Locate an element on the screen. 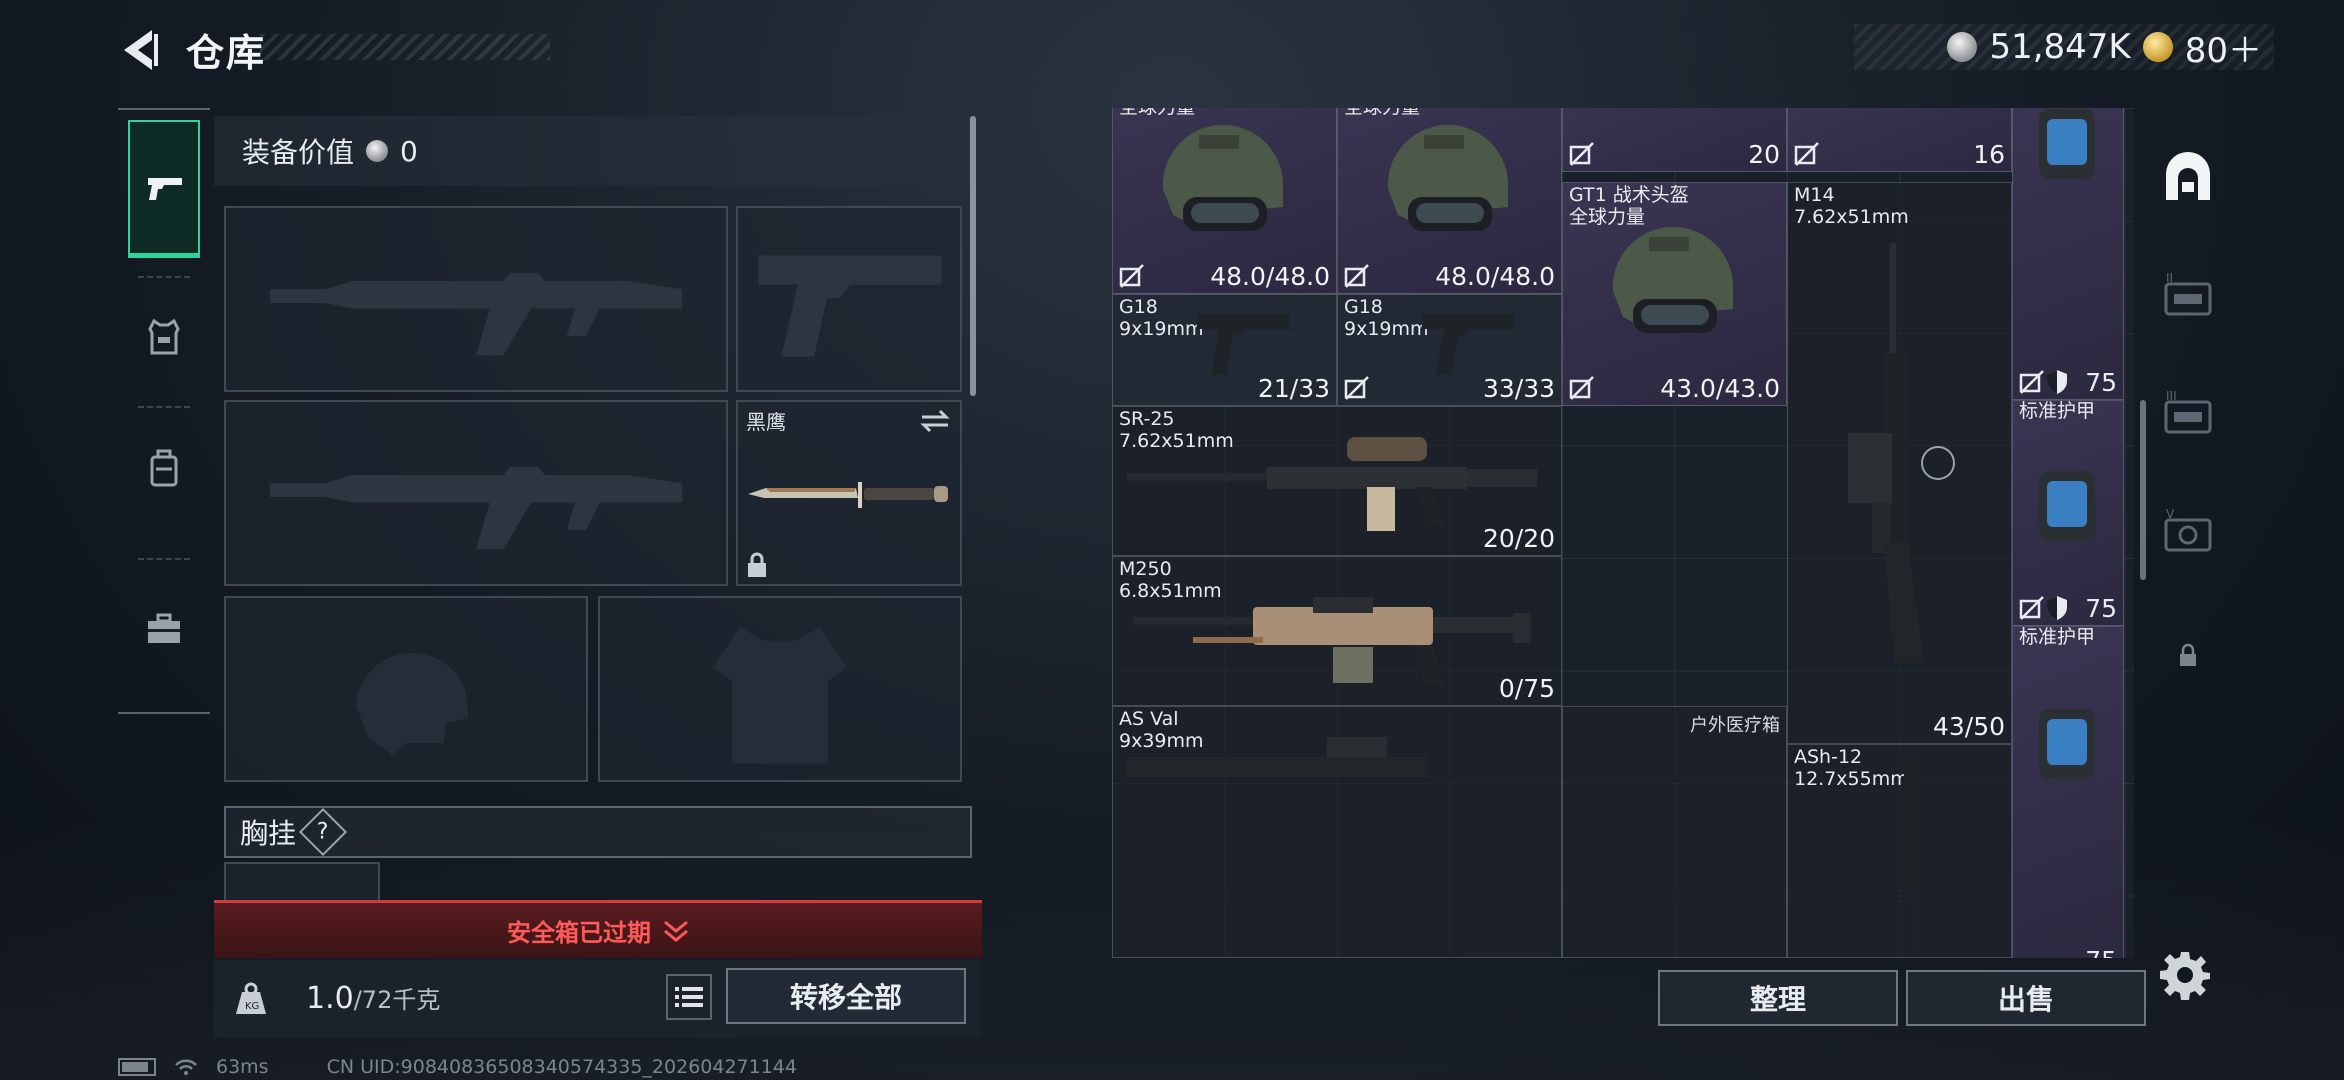 The image size is (2344, 1080). tab-case is located at coordinates (164, 629).